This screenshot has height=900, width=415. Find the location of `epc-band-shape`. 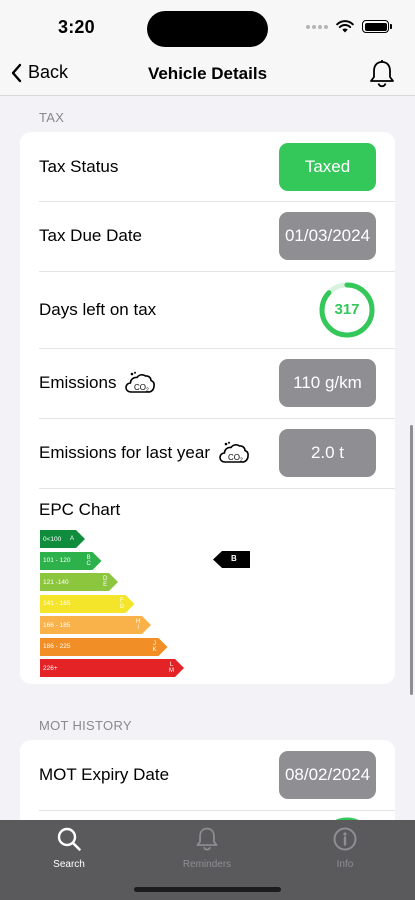

epc-band-shape is located at coordinates (112, 668).